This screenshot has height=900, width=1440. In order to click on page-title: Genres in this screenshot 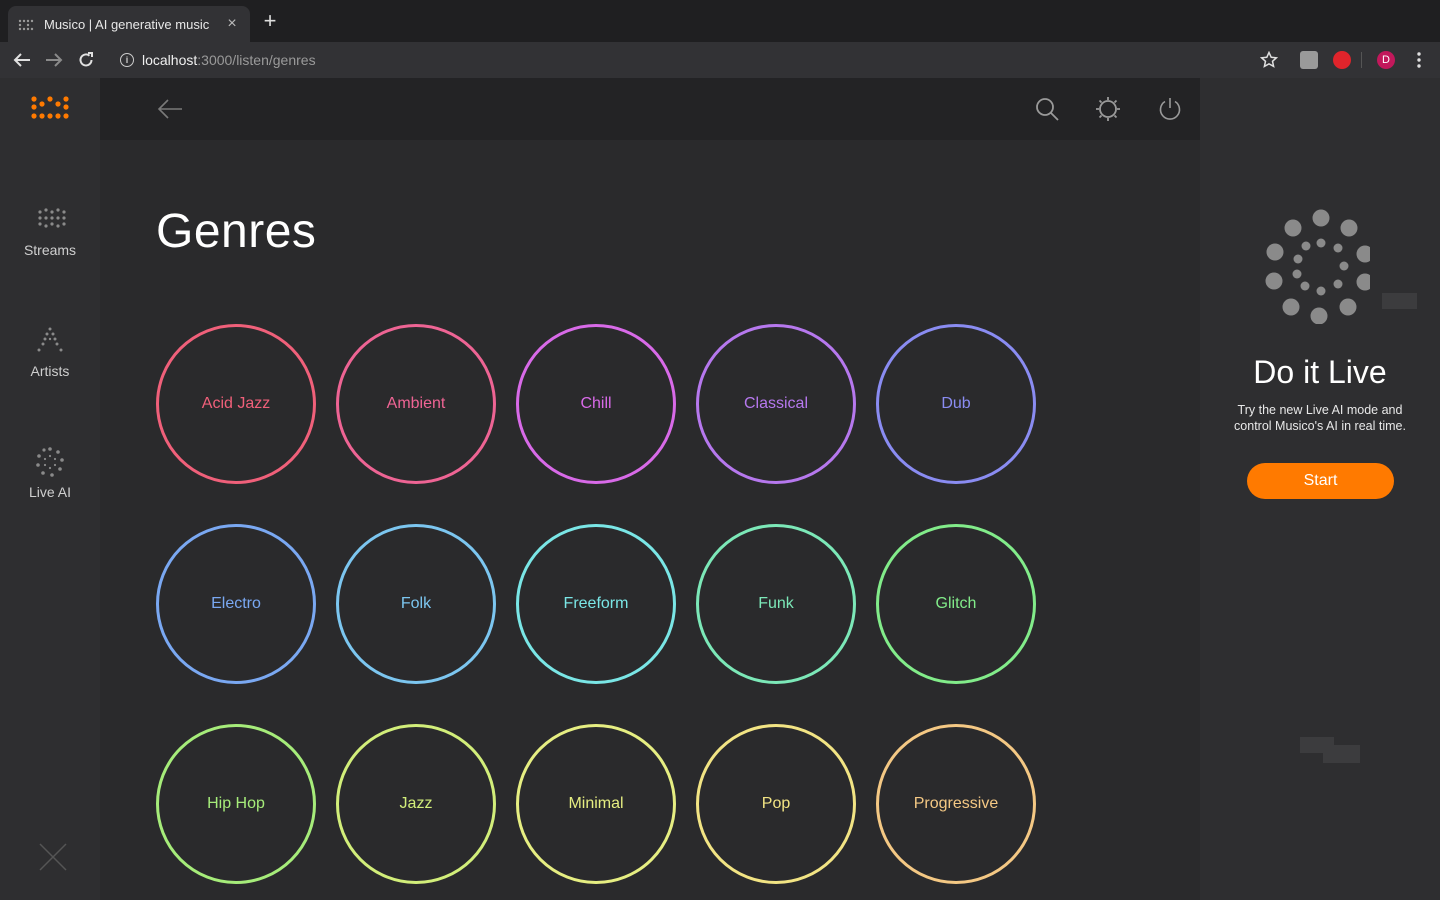, I will do `click(236, 231)`.